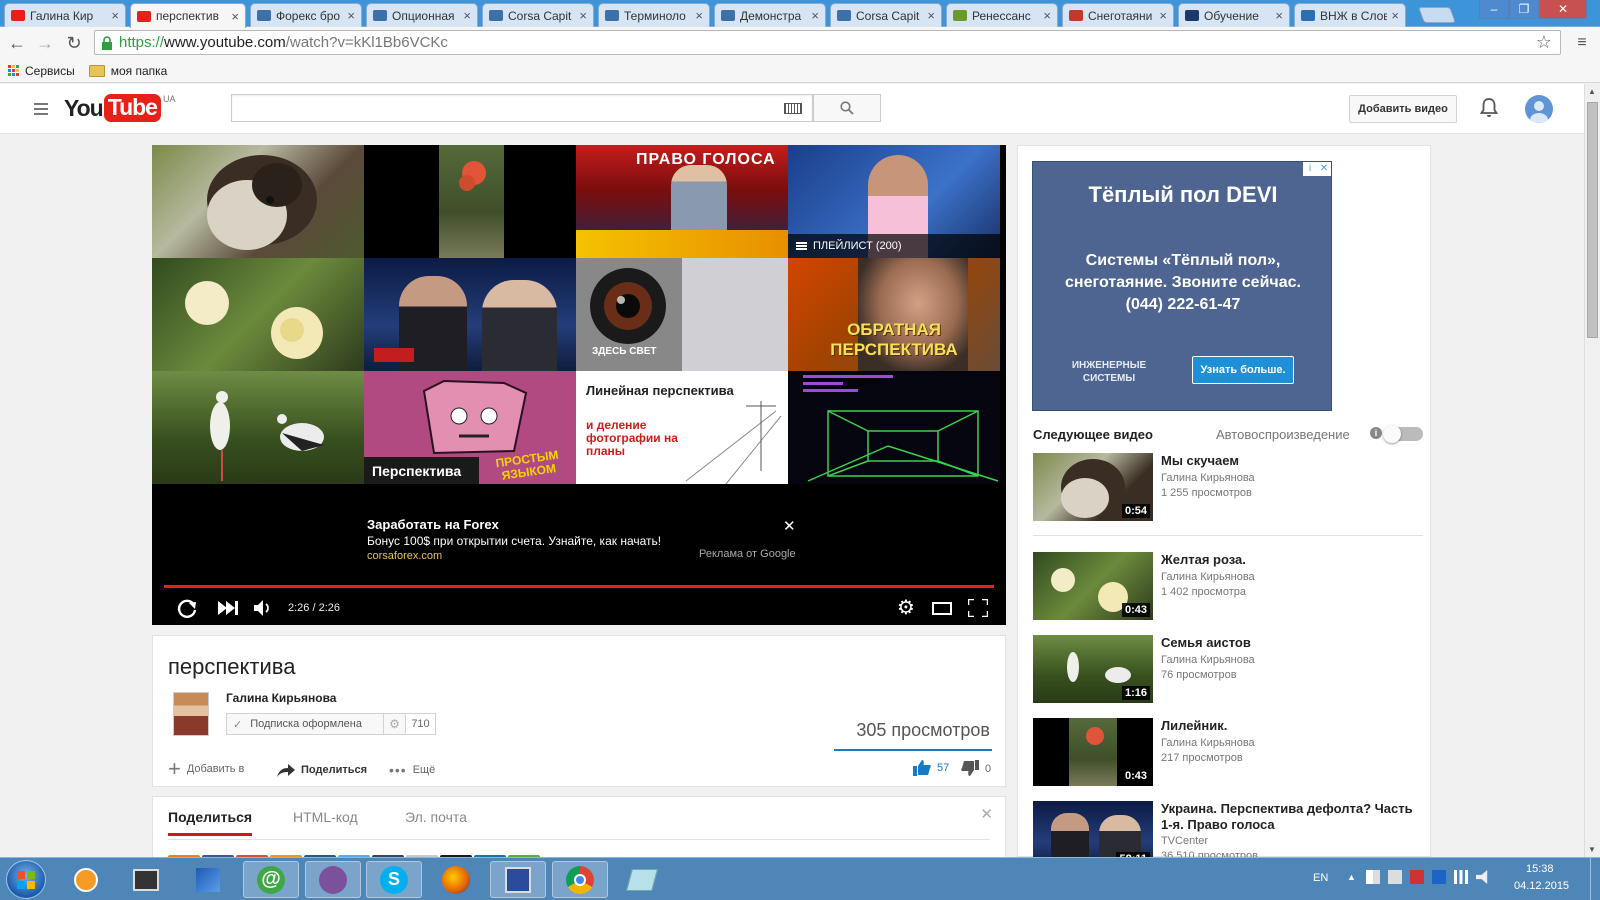 Image resolution: width=1600 pixels, height=900 pixels. Describe the element at coordinates (41, 71) in the screenshot. I see `bookmark-apps: Сервисы` at that location.